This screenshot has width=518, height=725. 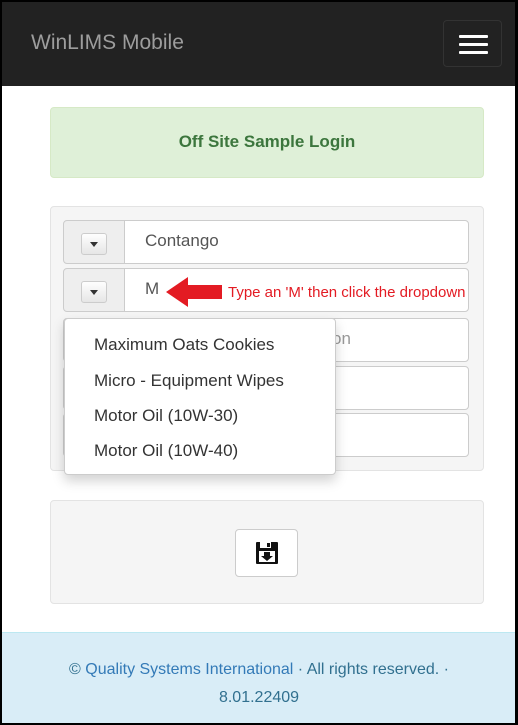 I want to click on version-text: 8.01.22409, so click(x=259, y=697).